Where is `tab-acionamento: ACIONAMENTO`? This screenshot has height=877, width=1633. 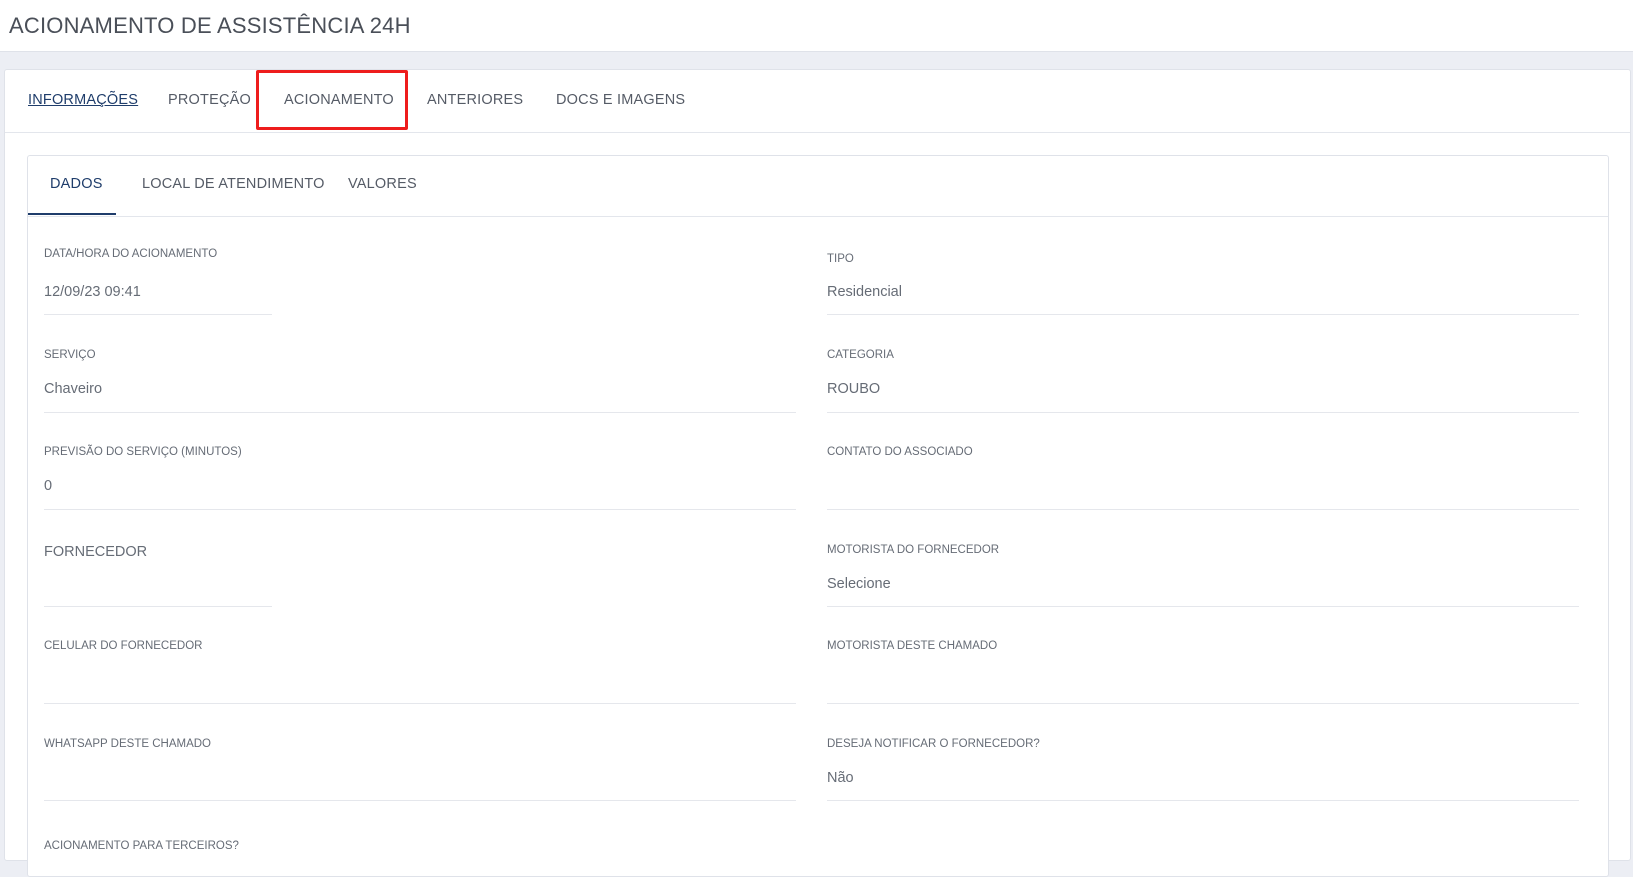
tab-acionamento: ACIONAMENTO is located at coordinates (339, 100).